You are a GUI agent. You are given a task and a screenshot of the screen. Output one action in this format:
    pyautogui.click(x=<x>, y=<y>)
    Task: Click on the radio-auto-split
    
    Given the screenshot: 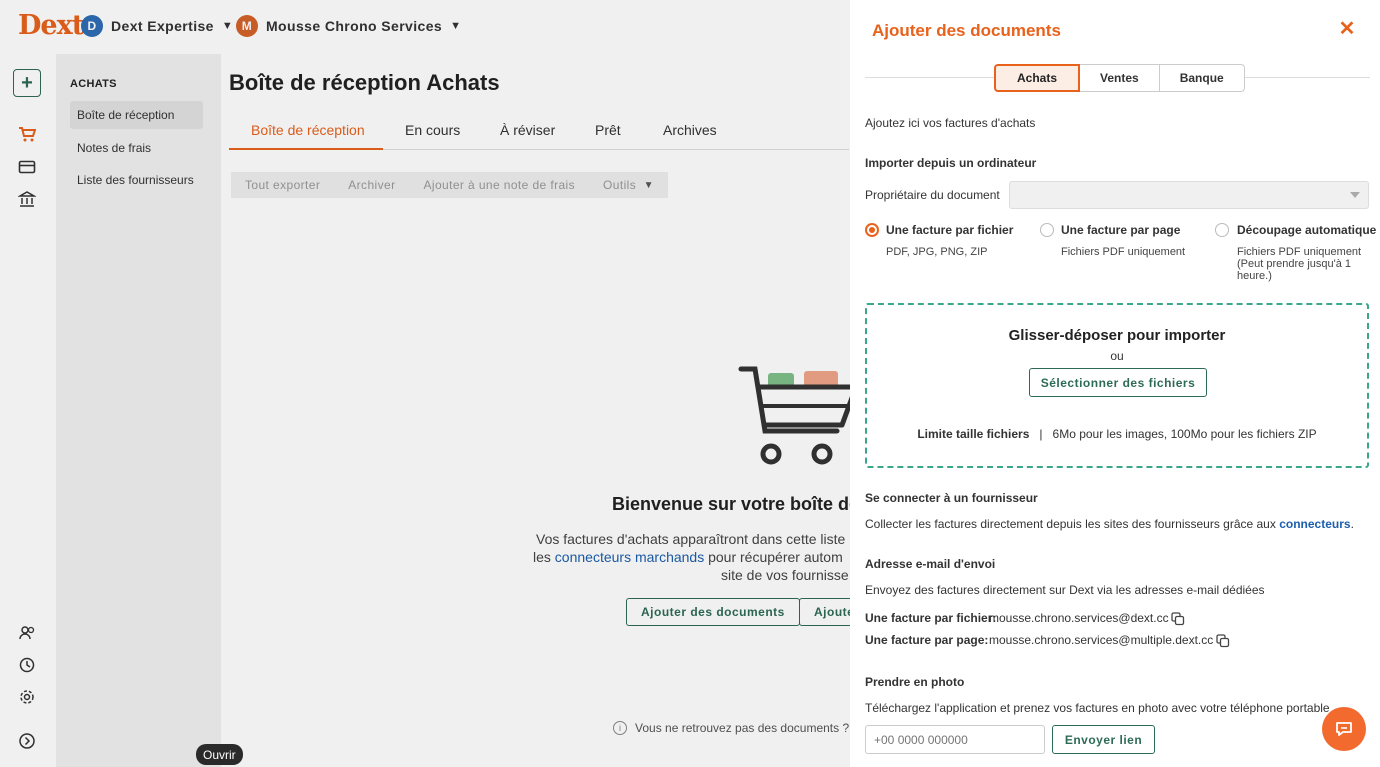 What is the action you would take?
    pyautogui.click(x=1222, y=230)
    